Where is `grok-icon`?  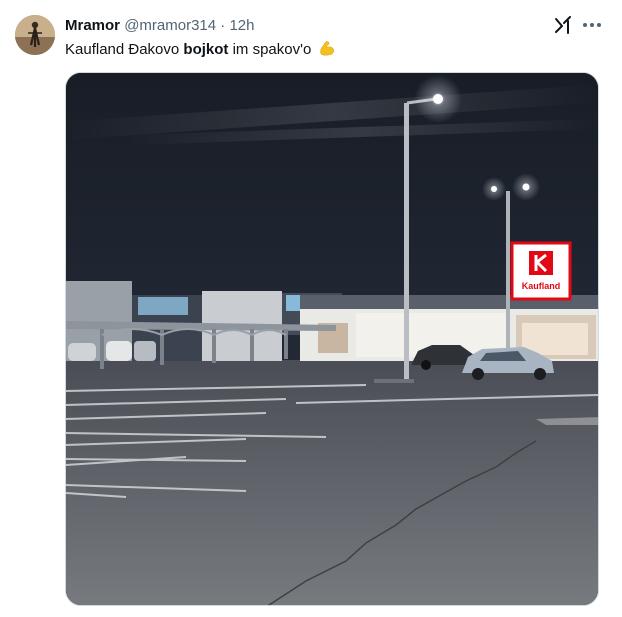 grok-icon is located at coordinates (563, 25).